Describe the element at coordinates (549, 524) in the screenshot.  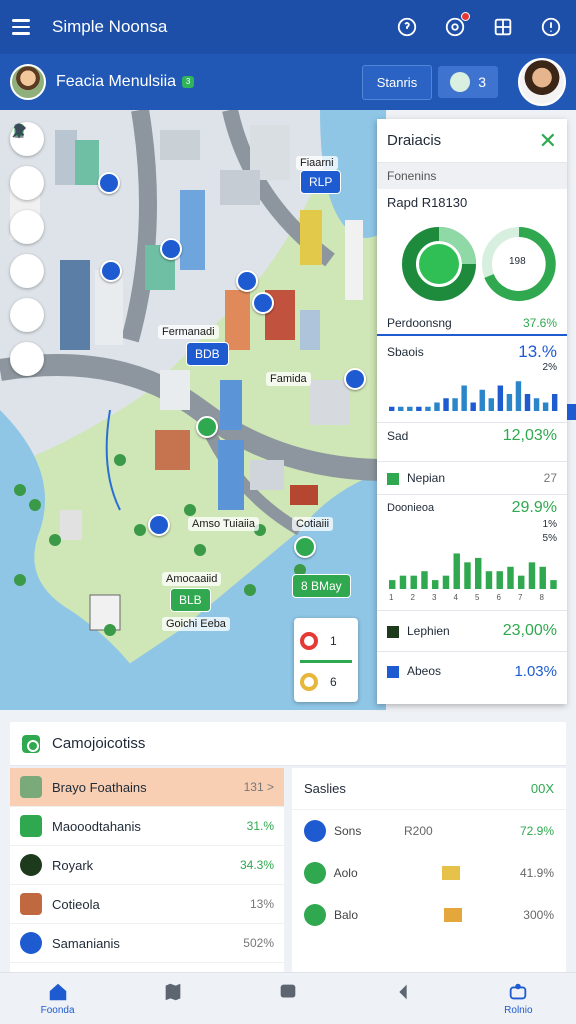
I see `stat-small: 1%` at that location.